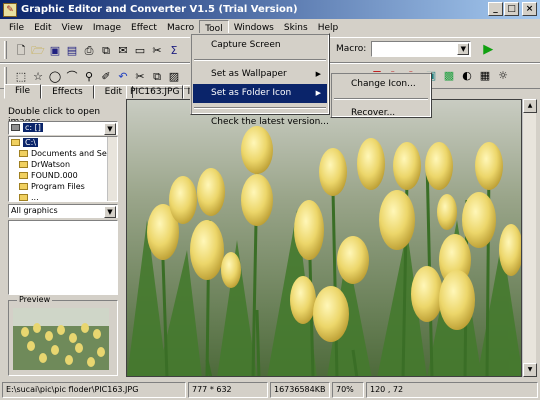  I want to click on folder-item: Program Files, so click(63, 186).